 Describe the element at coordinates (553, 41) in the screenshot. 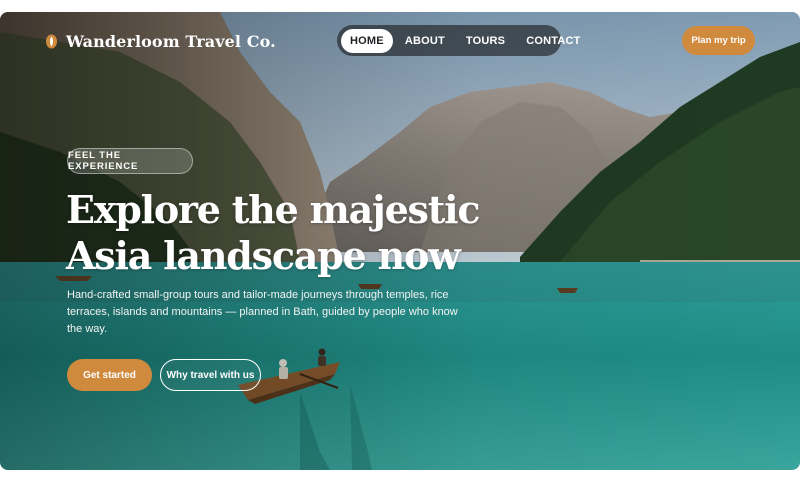

I see `nav-contact: CONTACT` at that location.